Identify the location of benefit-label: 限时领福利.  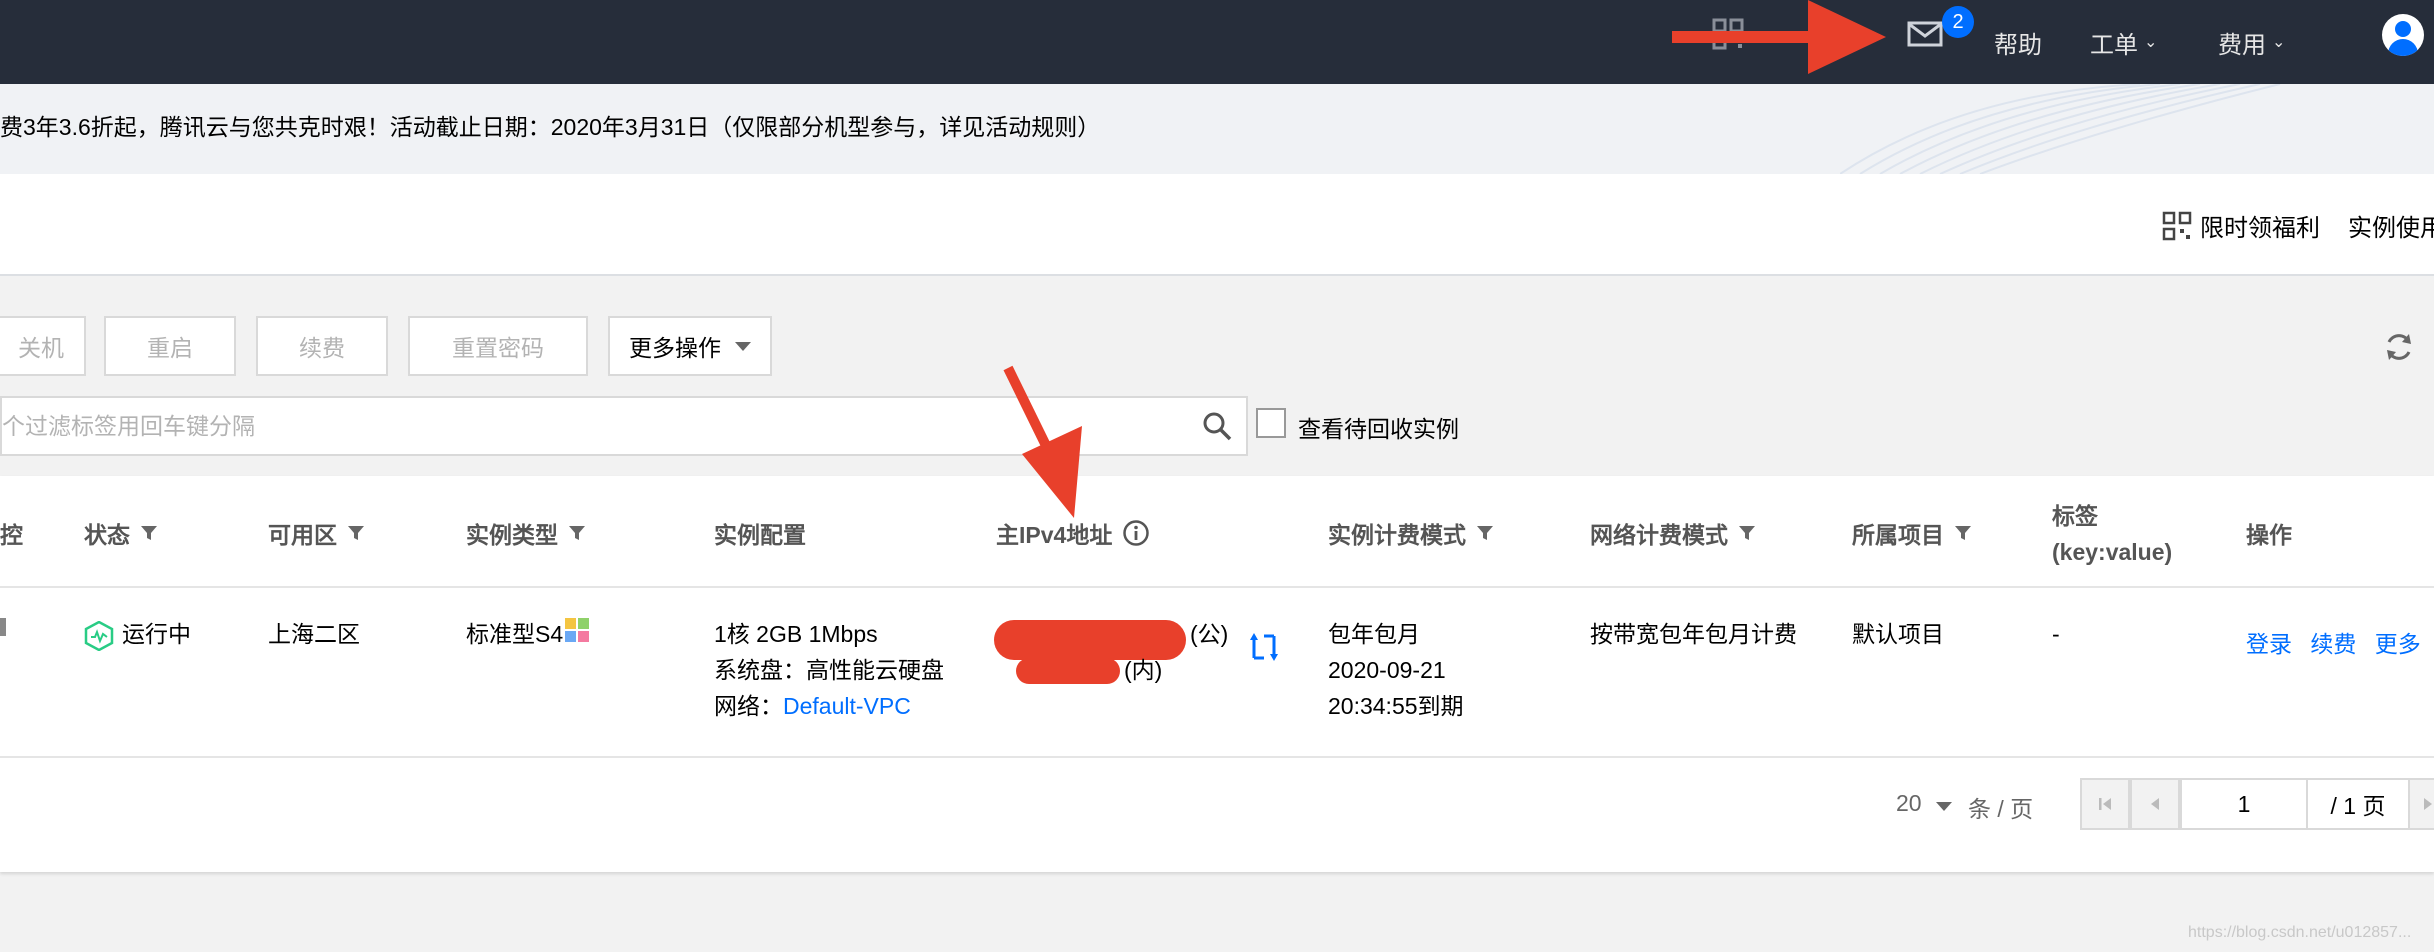
(2260, 228).